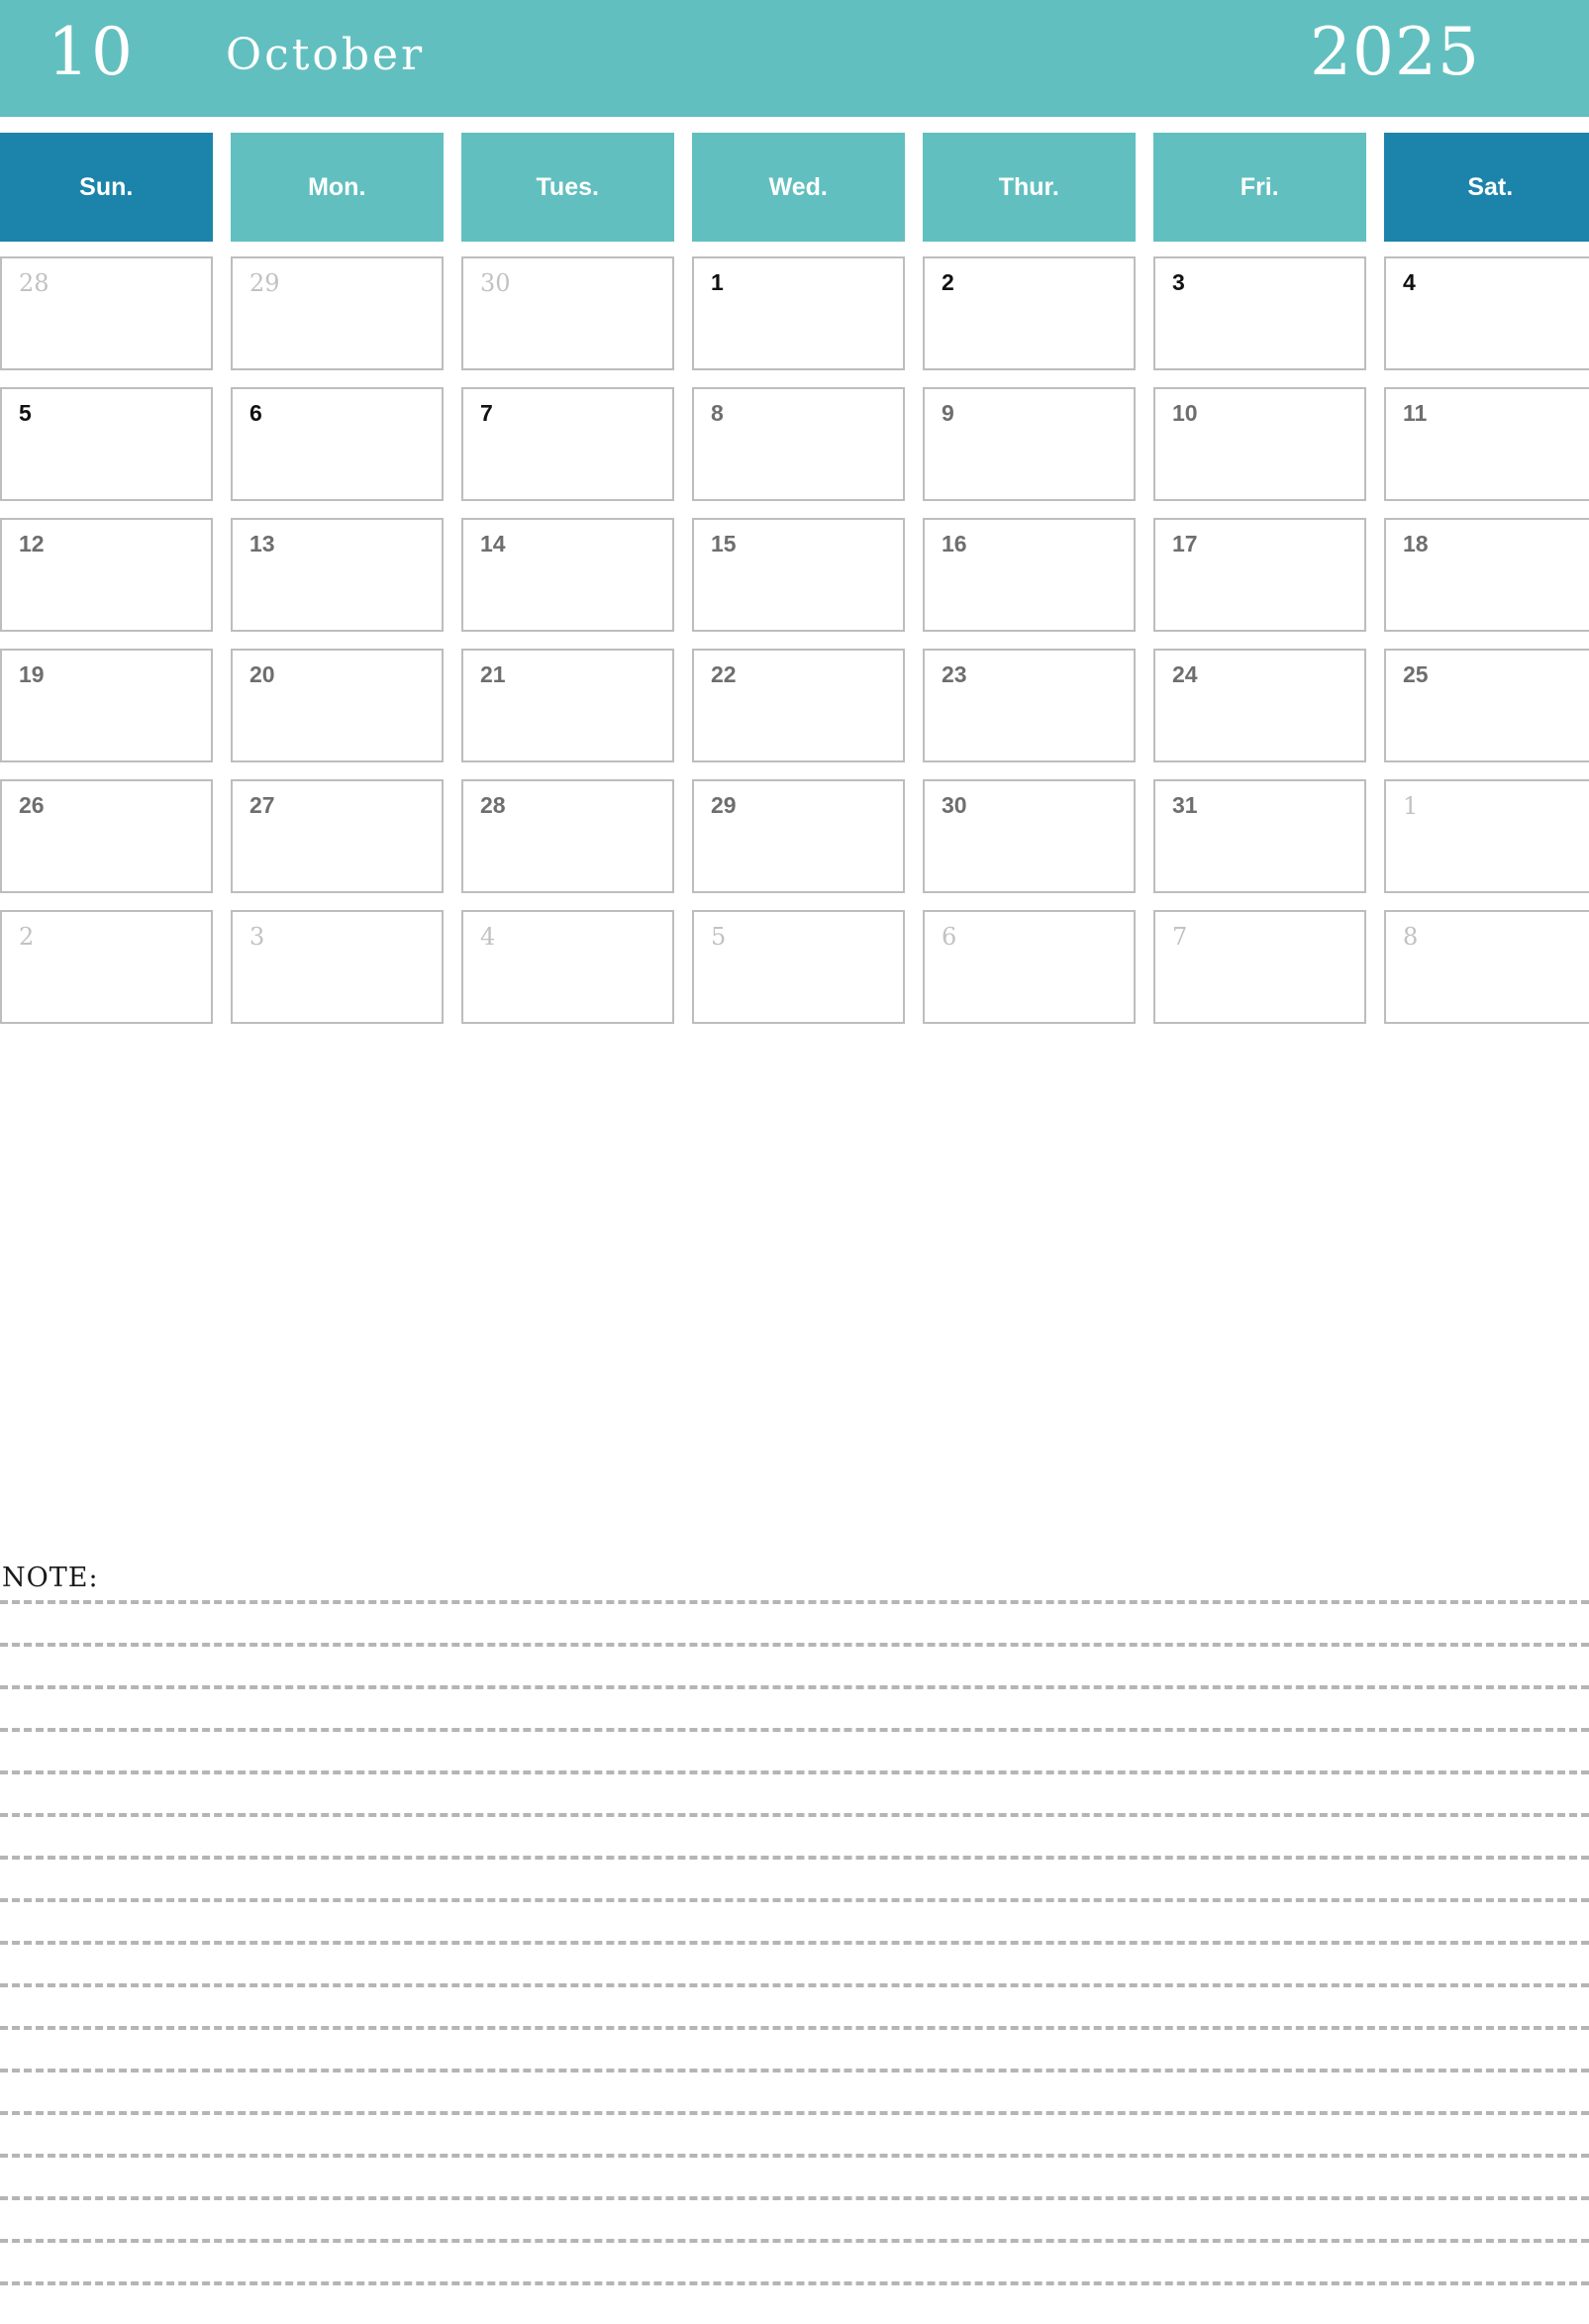 The height and width of the screenshot is (2324, 1589). I want to click on calendar-day-cell: 19, so click(107, 705).